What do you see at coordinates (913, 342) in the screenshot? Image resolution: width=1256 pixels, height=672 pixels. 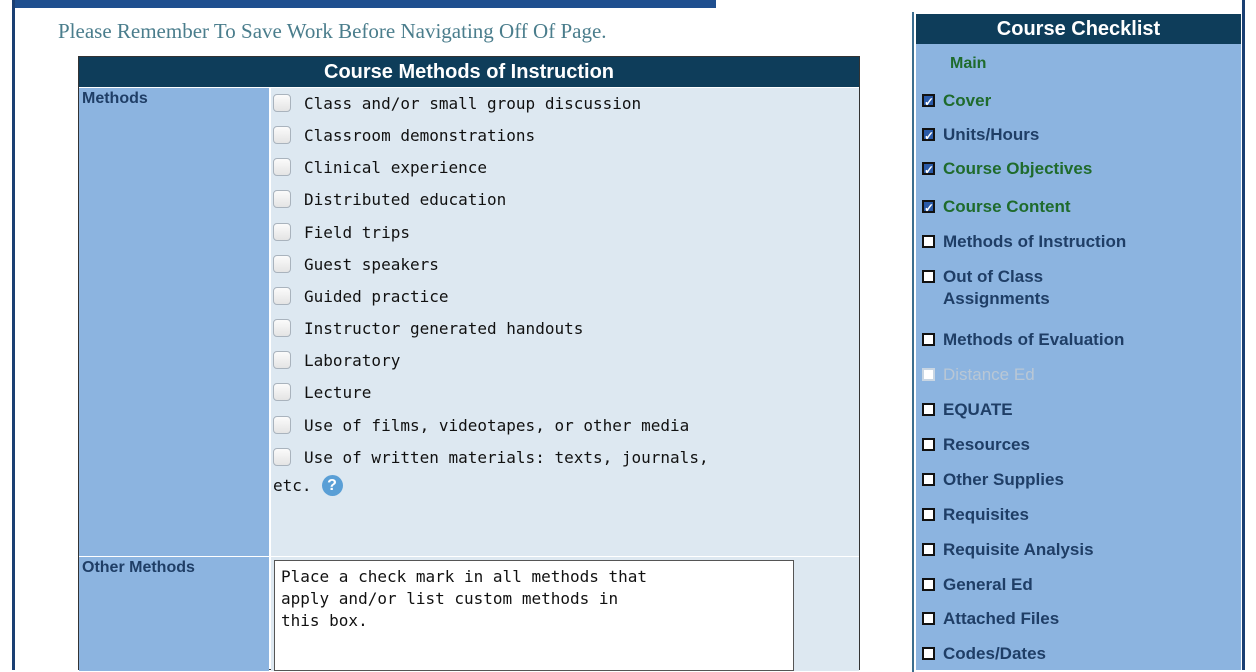 I see `content-divider` at bounding box center [913, 342].